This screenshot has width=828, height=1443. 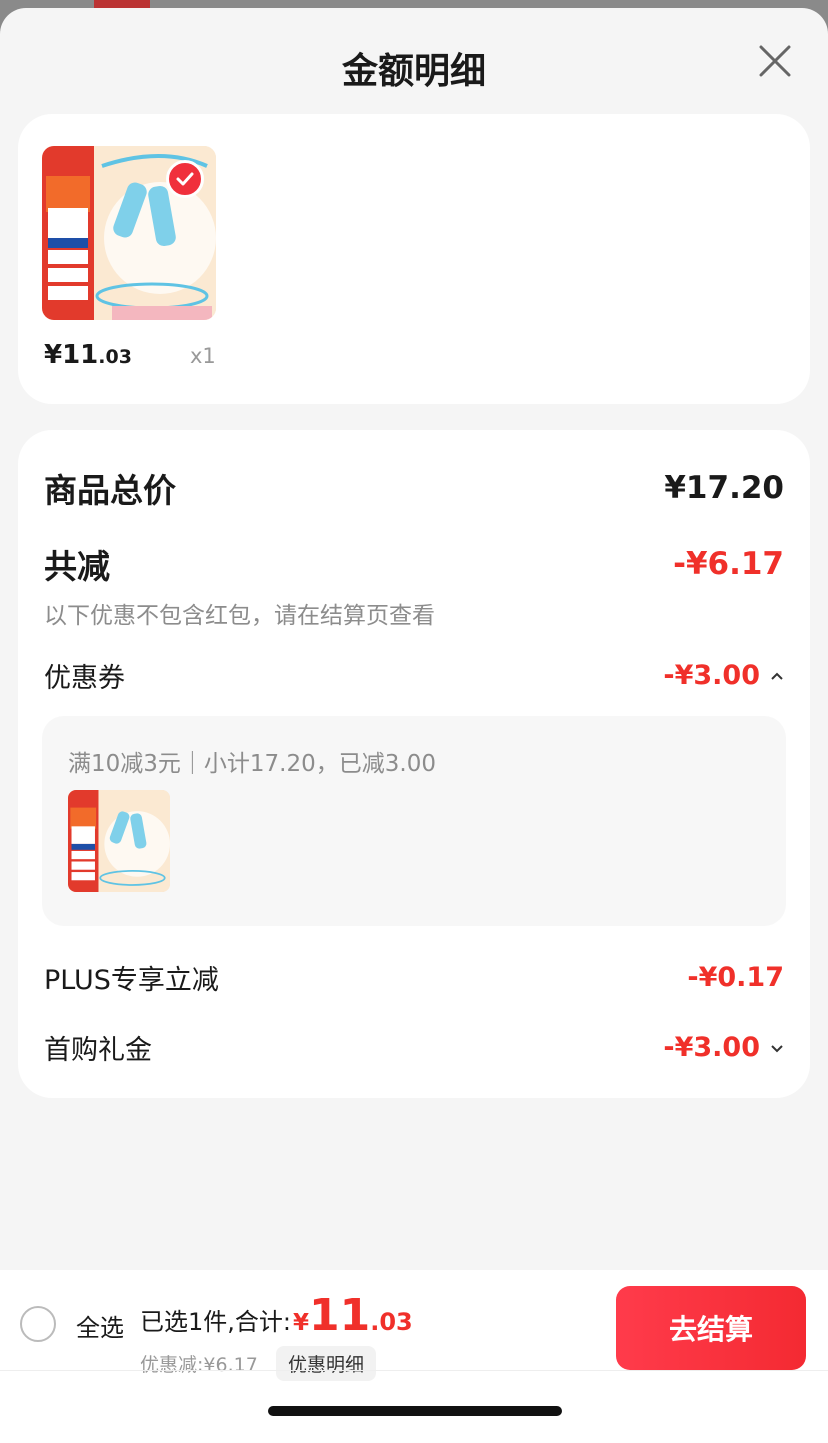 What do you see at coordinates (775, 61) in the screenshot?
I see `close-icon` at bounding box center [775, 61].